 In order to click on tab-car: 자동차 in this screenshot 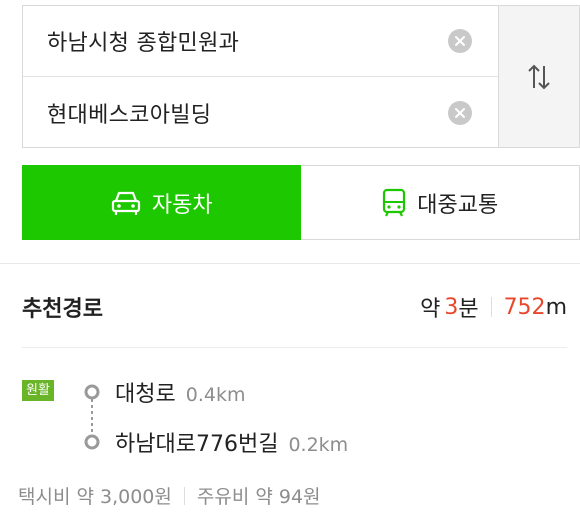, I will do `click(161, 202)`.